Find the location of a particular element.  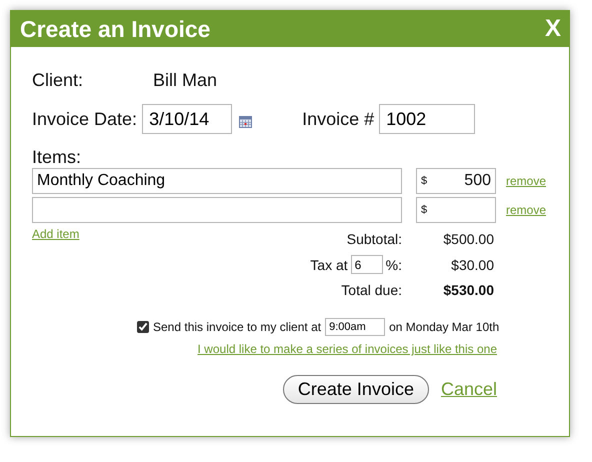

invoice-number-label: Invoice # is located at coordinates (338, 119).